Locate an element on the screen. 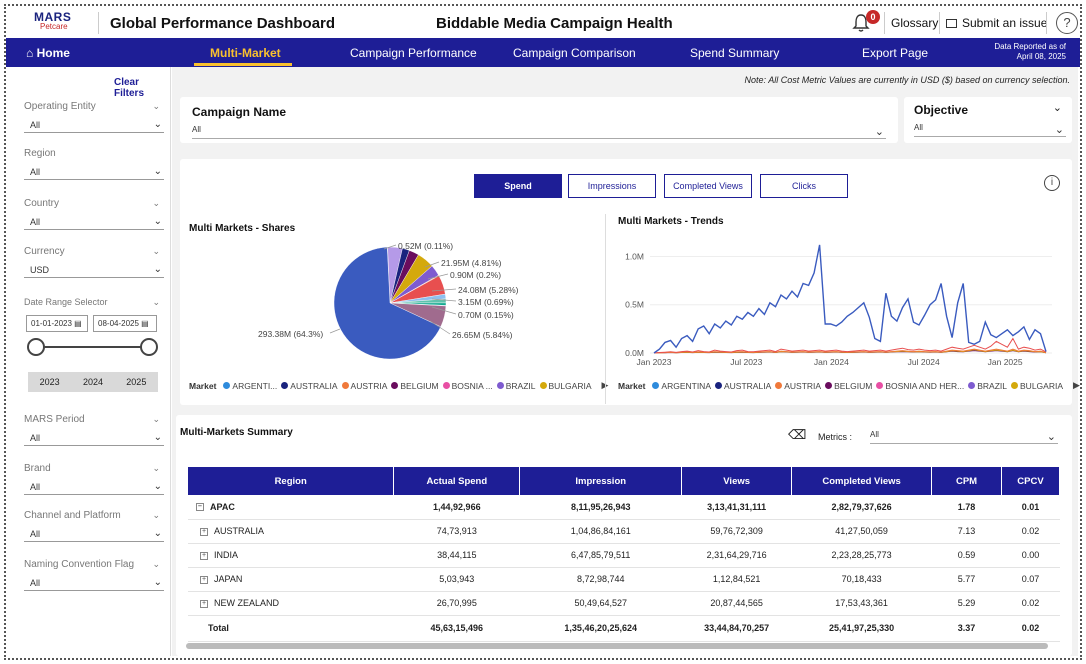 The image size is (1086, 664). tab-campaign-comparison: Campaign Comparison is located at coordinates (574, 53).